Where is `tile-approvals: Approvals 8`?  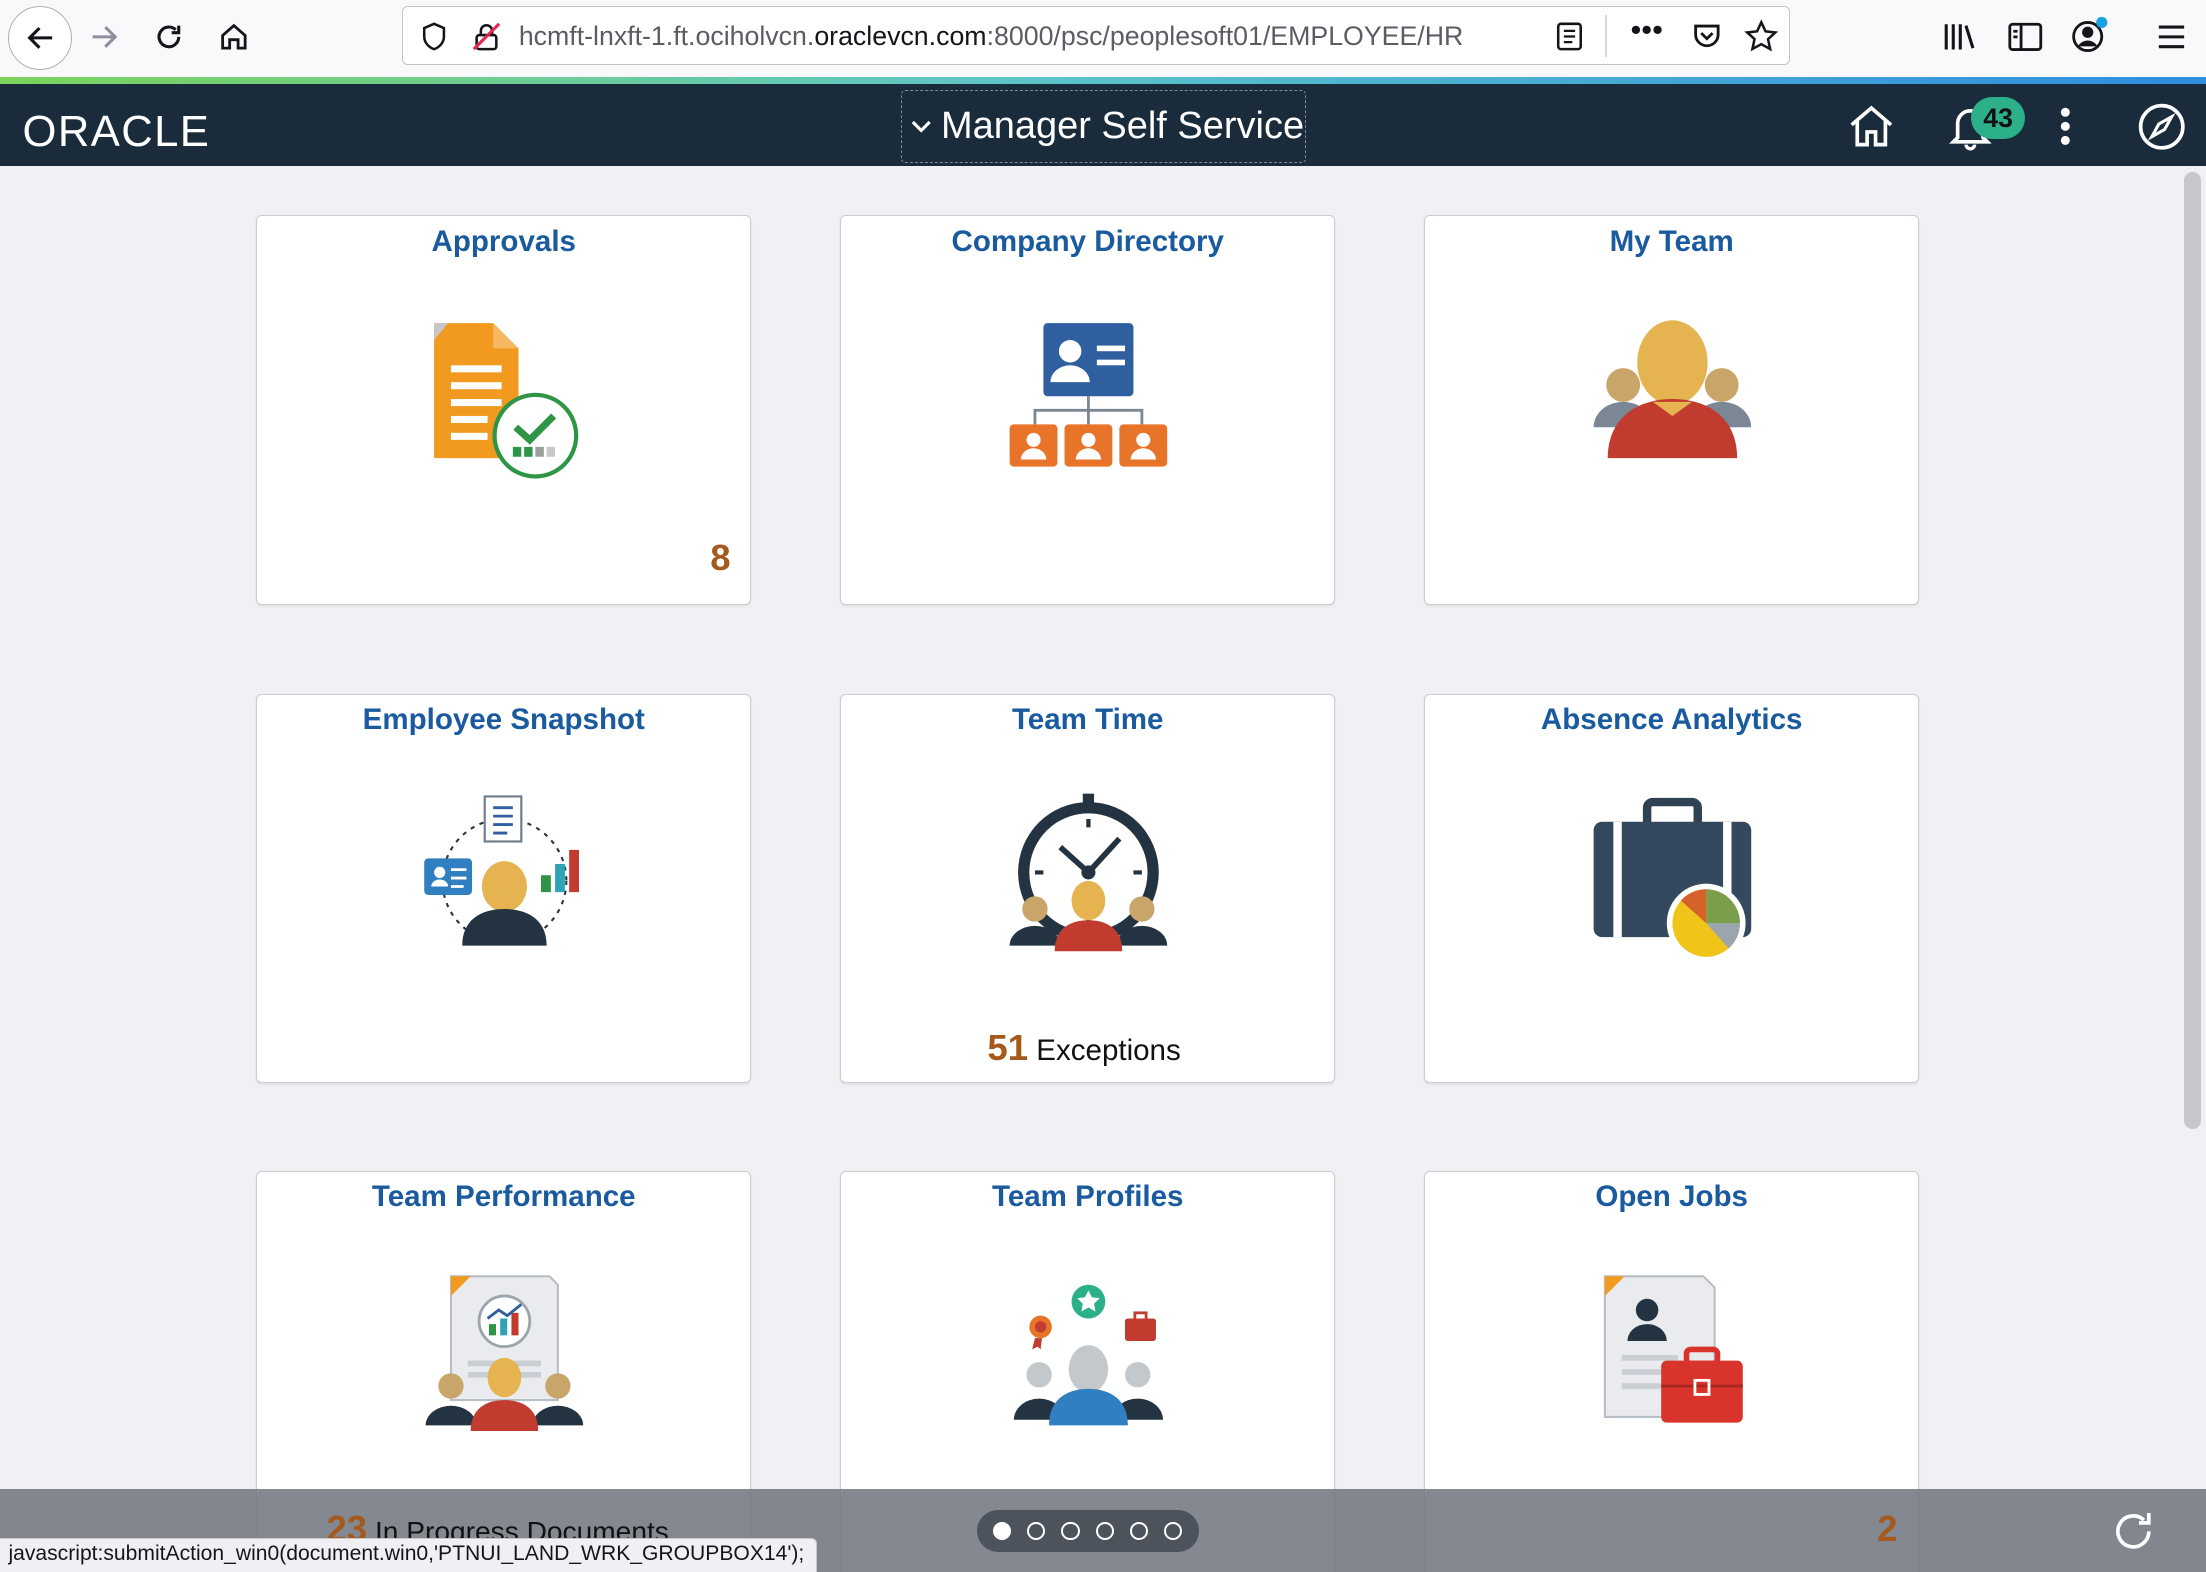
tile-approvals: Approvals 8 is located at coordinates (504, 410).